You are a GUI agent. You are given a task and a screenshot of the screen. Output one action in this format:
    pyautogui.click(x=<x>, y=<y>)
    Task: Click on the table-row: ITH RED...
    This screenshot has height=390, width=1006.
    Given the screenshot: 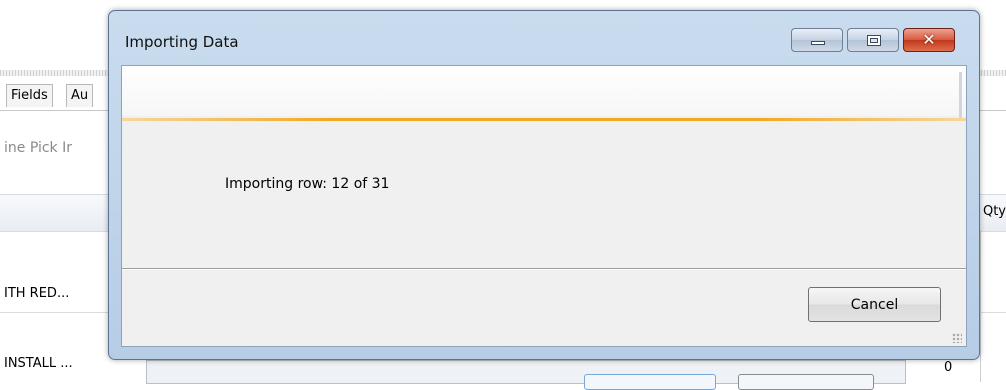 What is the action you would take?
    pyautogui.click(x=36, y=293)
    